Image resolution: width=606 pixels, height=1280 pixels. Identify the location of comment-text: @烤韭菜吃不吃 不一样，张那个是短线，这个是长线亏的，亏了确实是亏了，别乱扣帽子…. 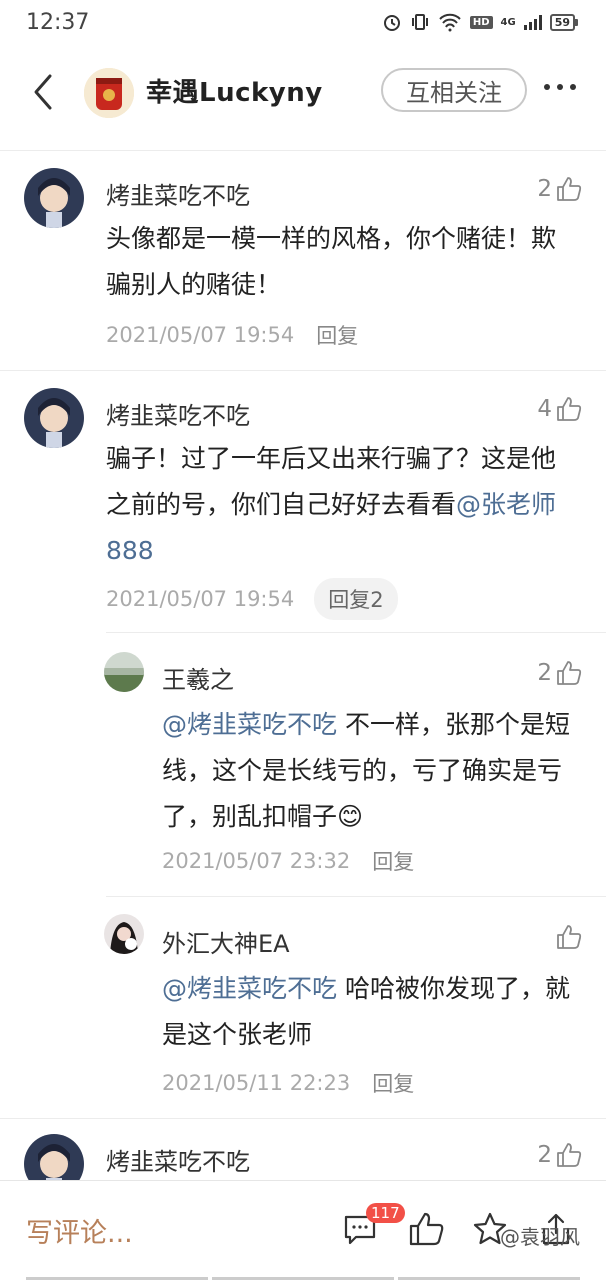
(372, 771).